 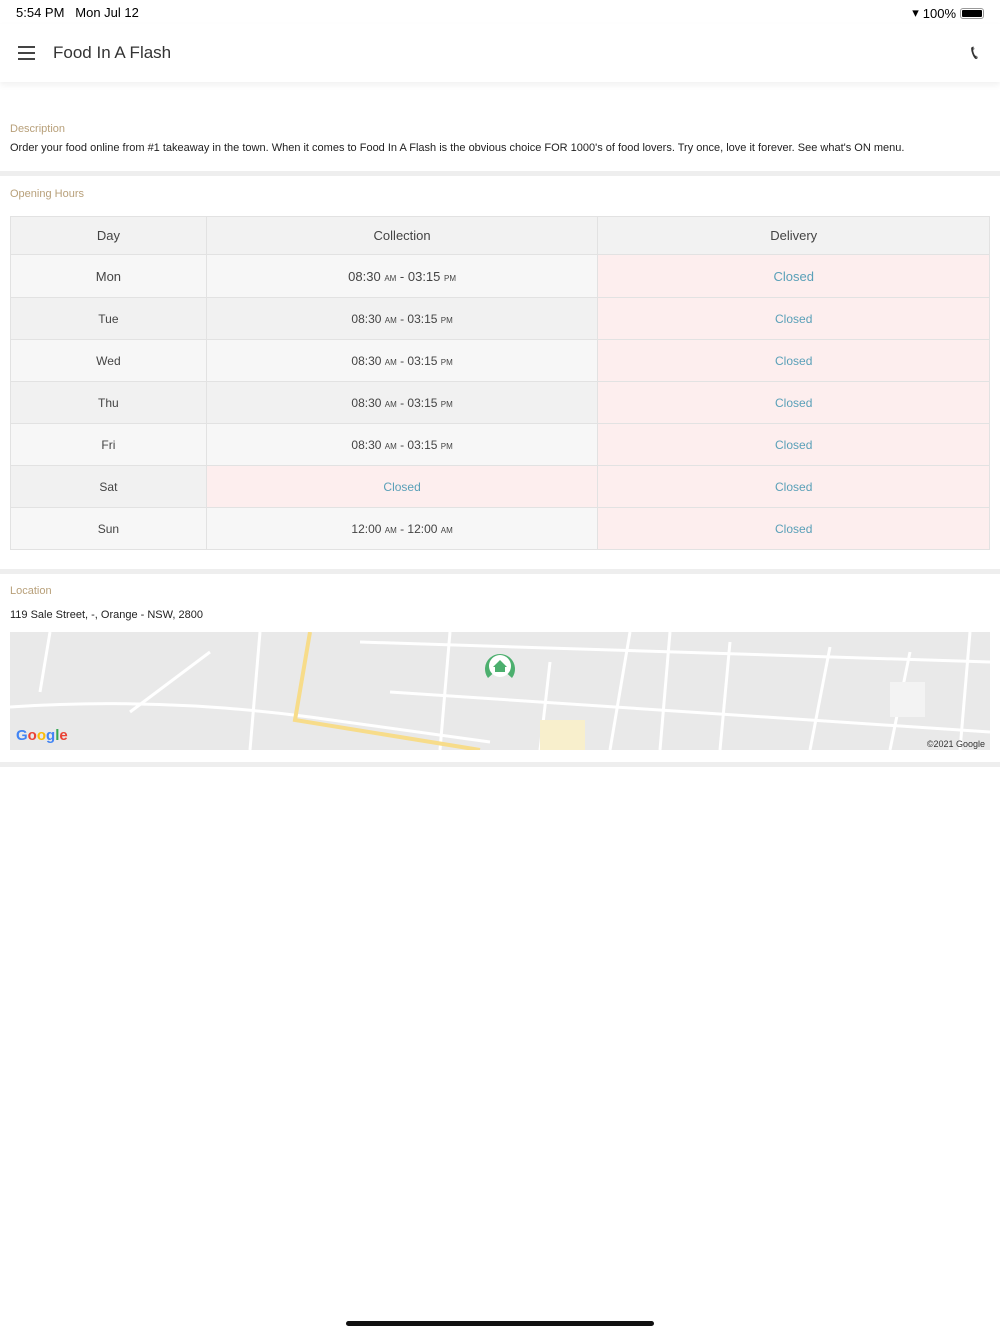 What do you see at coordinates (402, 235) in the screenshot?
I see `column-header-collection: Collection` at bounding box center [402, 235].